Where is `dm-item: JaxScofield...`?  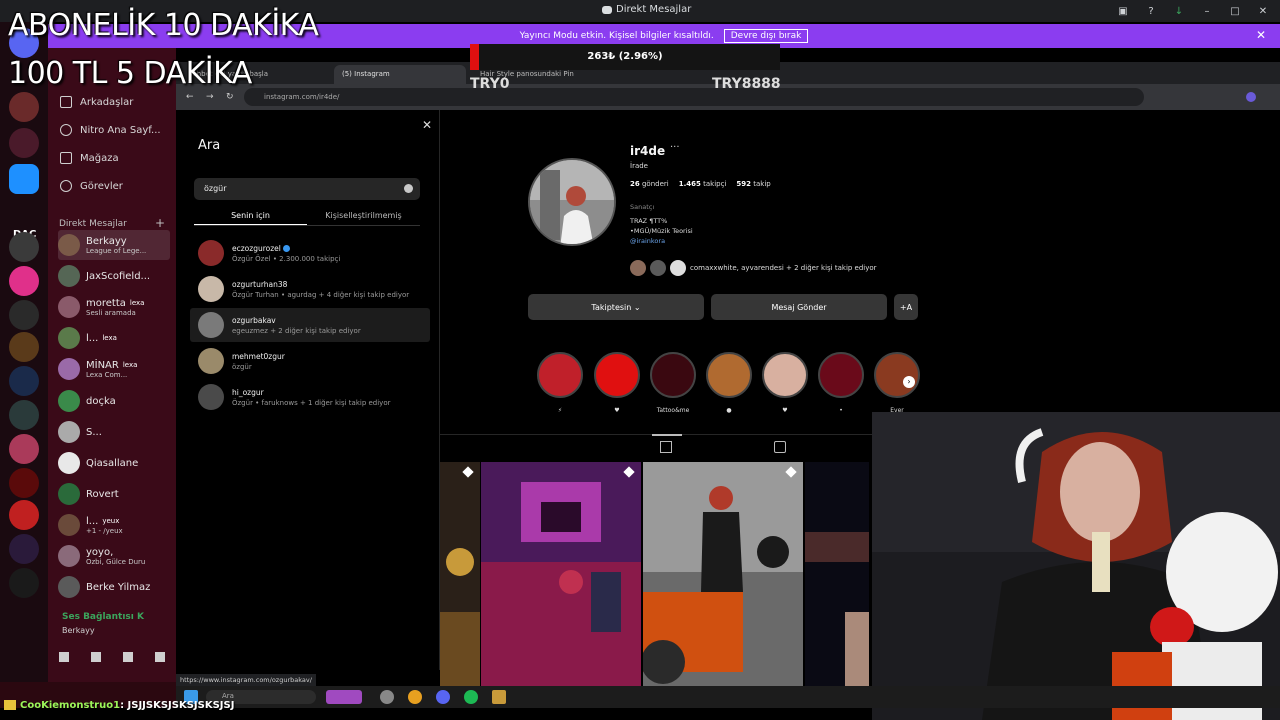 dm-item: JaxScofield... is located at coordinates (114, 276).